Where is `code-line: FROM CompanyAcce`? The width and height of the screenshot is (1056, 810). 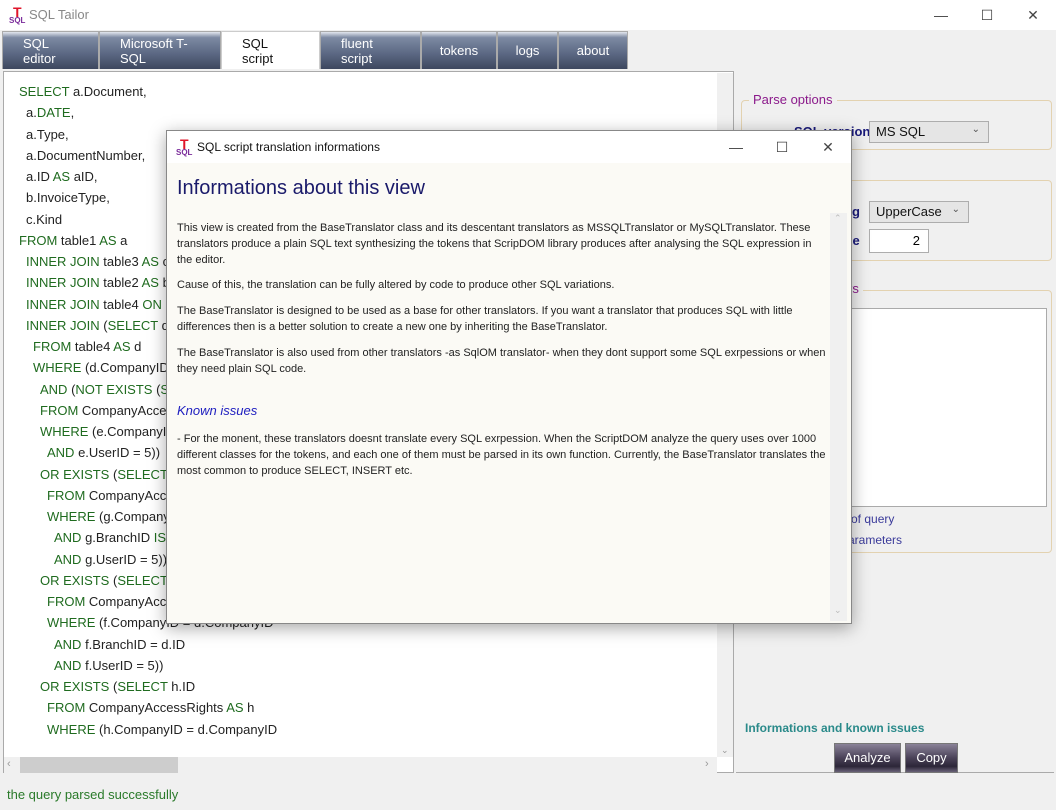
code-line: FROM CompanyAcce is located at coordinates (110, 601).